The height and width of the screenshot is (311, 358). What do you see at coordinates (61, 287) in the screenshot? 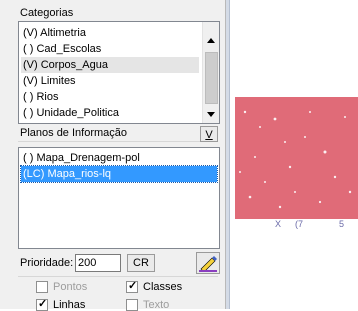
I see `pontos-checkbox: Pontos` at bounding box center [61, 287].